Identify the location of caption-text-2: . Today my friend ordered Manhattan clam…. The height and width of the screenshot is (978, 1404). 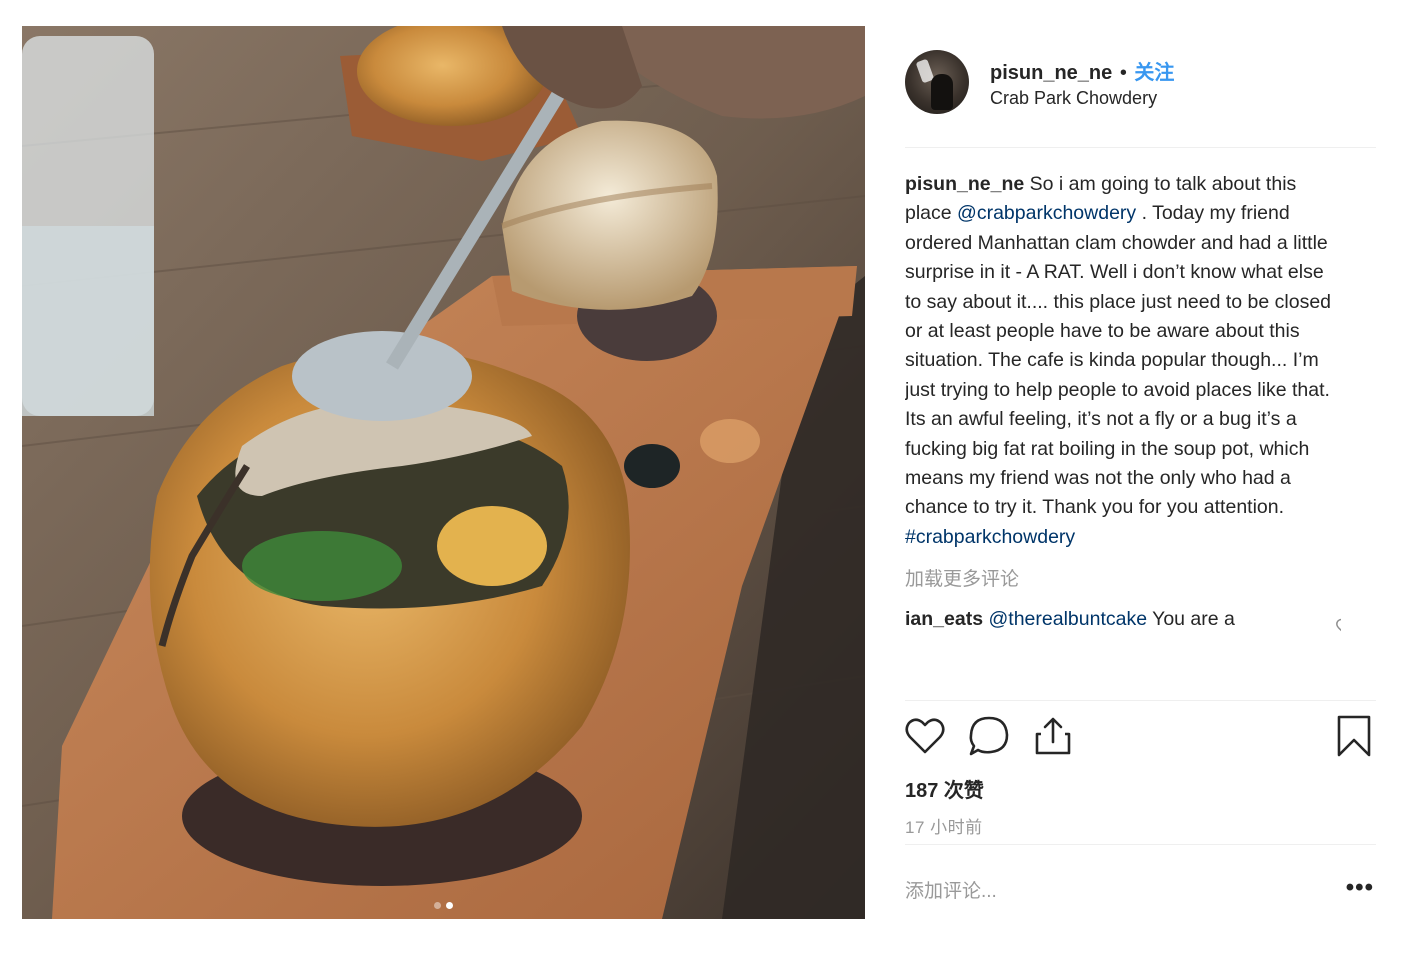
(1118, 360).